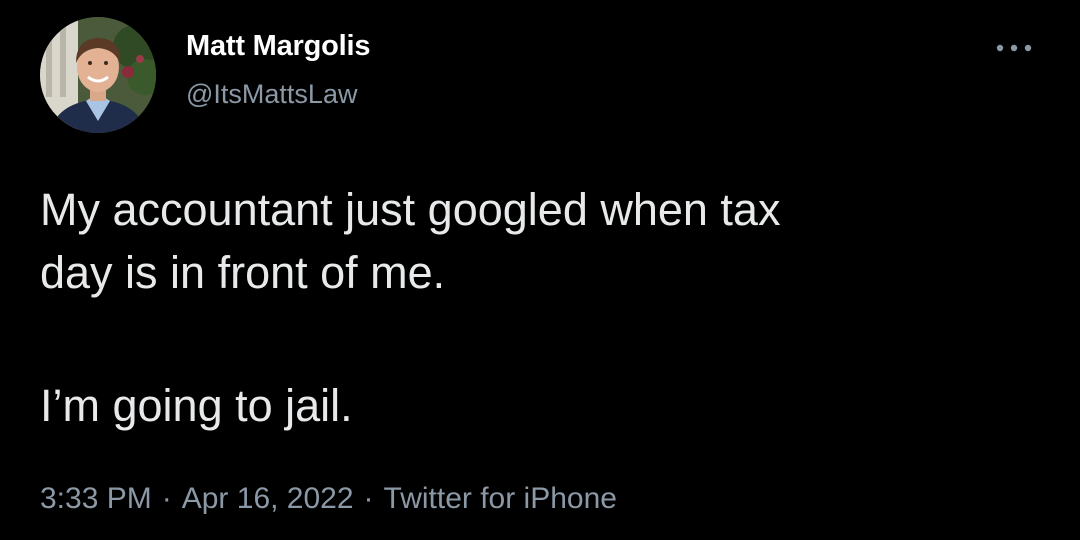 This screenshot has width=1080, height=540. I want to click on profile-photo-icon, so click(98, 75).